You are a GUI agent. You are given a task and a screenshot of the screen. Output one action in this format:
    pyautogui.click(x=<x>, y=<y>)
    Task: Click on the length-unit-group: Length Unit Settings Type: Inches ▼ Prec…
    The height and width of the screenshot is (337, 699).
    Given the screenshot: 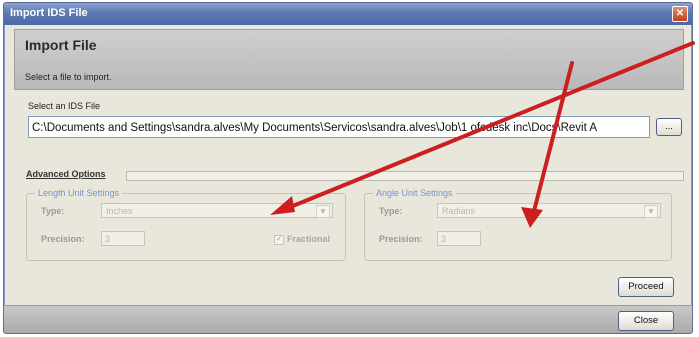 What is the action you would take?
    pyautogui.click(x=186, y=224)
    